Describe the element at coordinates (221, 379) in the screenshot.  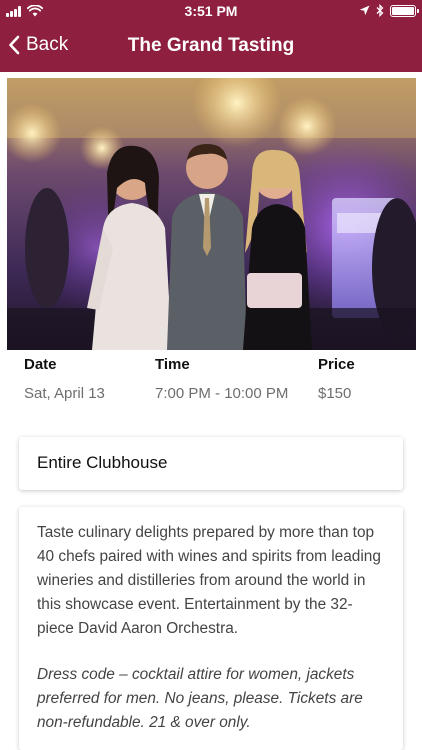
I see `time-detail: Time 7:00 PM - 10:00 PM` at that location.